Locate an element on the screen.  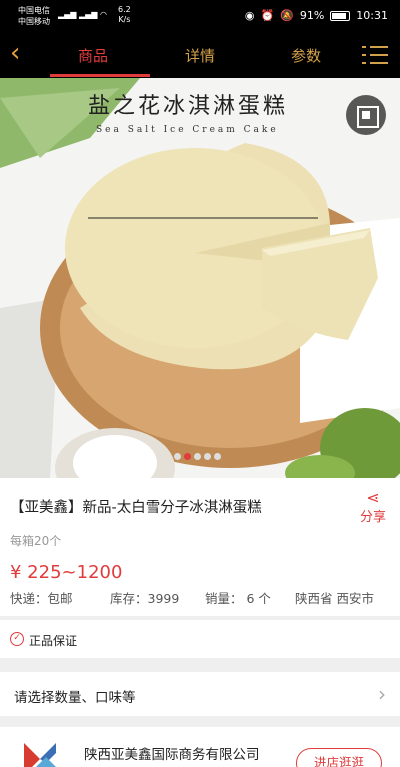
net-speed-unit: K/s is located at coordinates (124, 19).